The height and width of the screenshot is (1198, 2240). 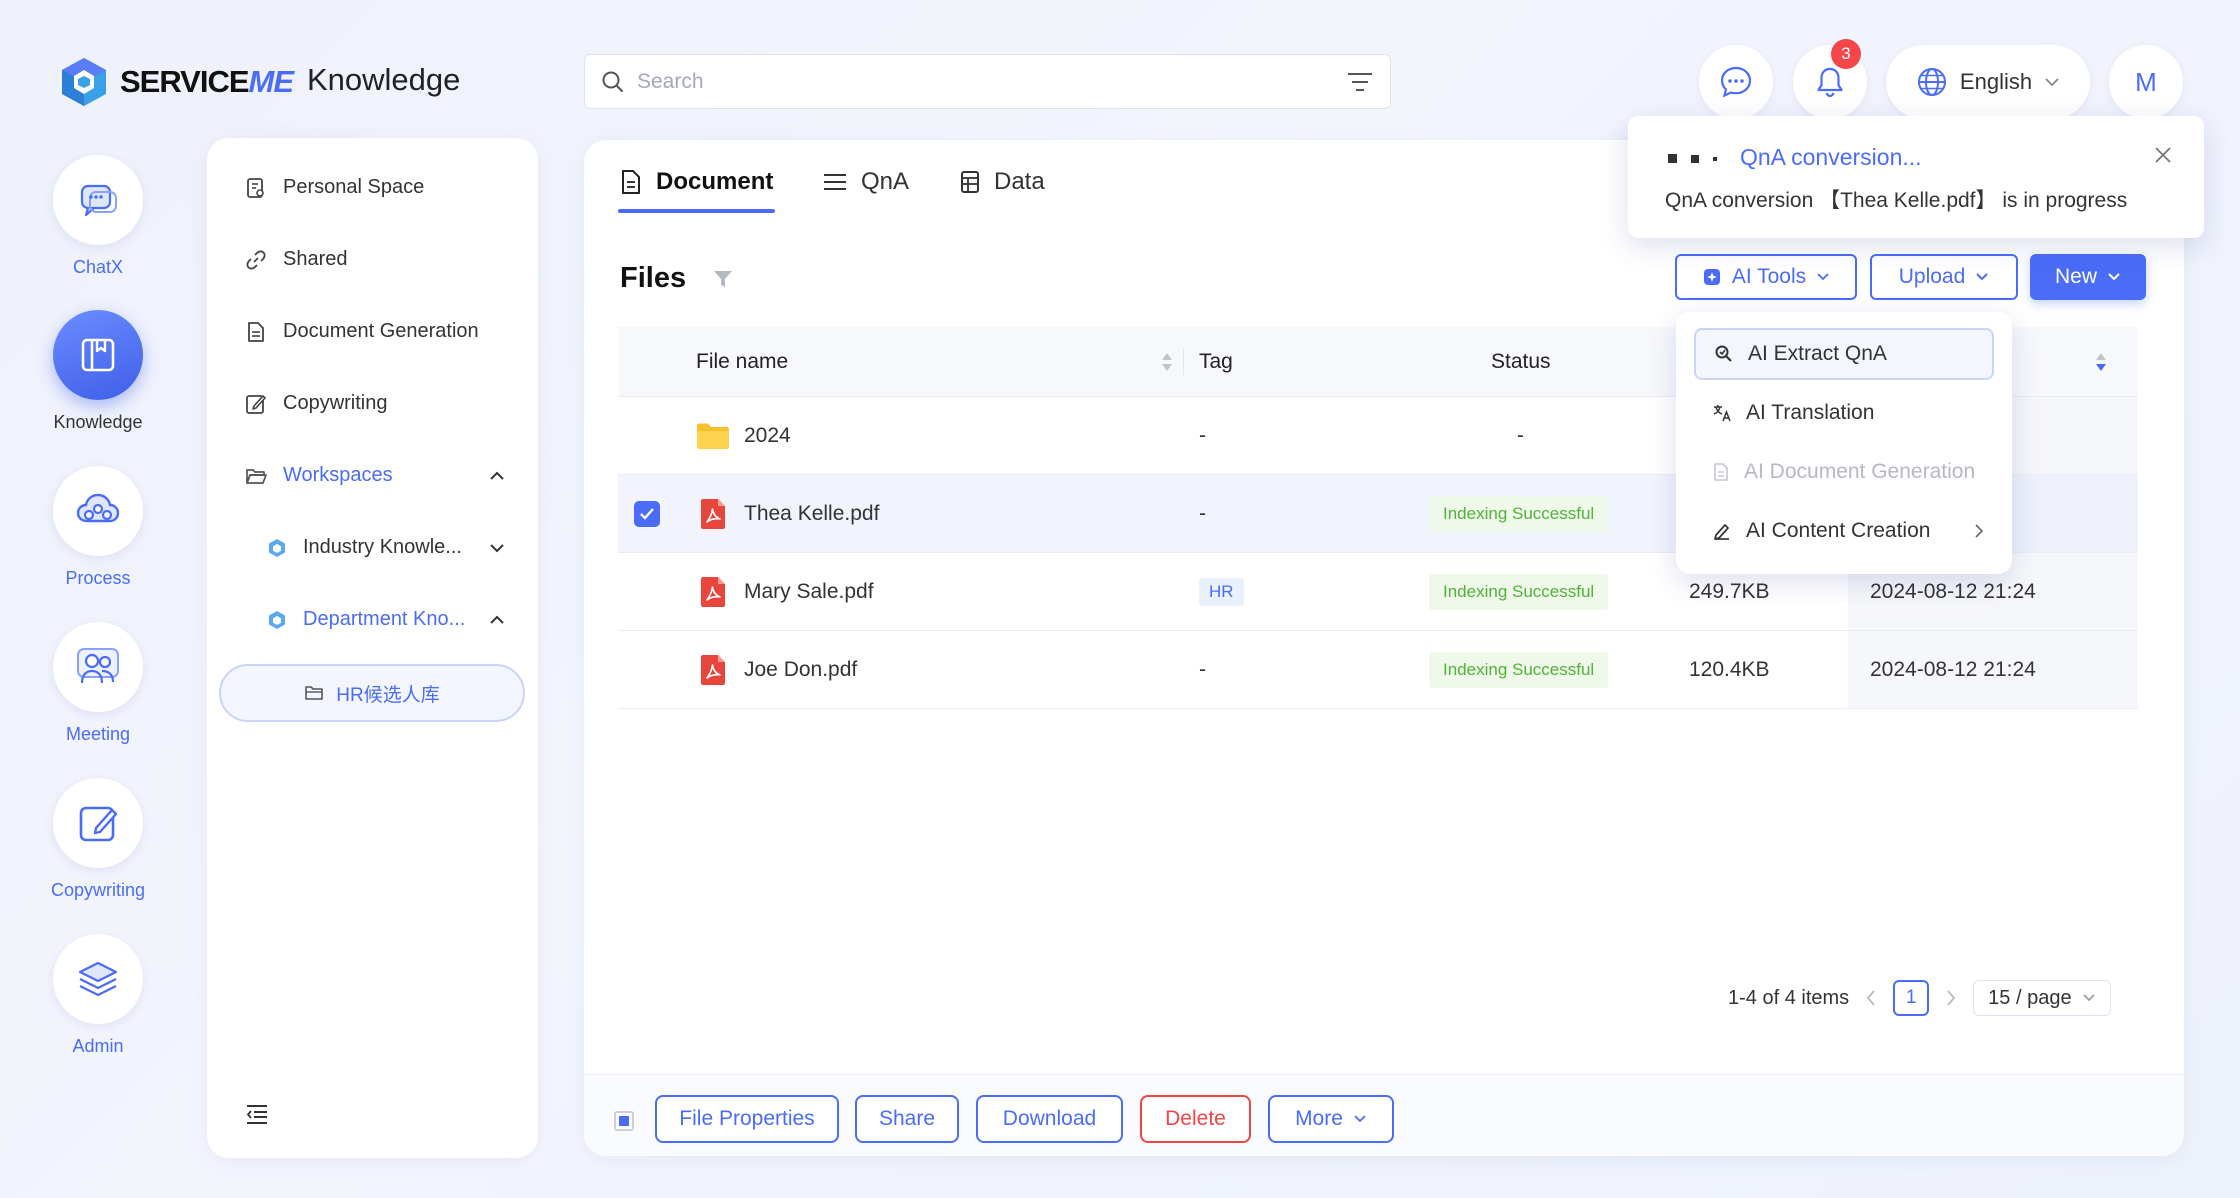 What do you see at coordinates (612, 81) in the screenshot?
I see `search-icon` at bounding box center [612, 81].